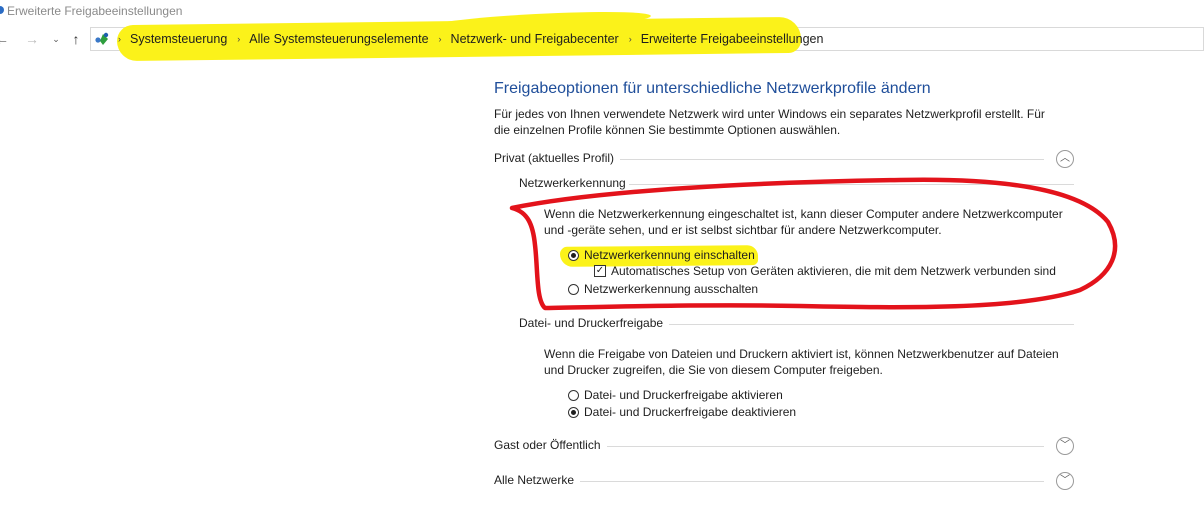  I want to click on radio-file-sharing-off: Datei- und Druckerfreigabe deaktivieren, so click(682, 412).